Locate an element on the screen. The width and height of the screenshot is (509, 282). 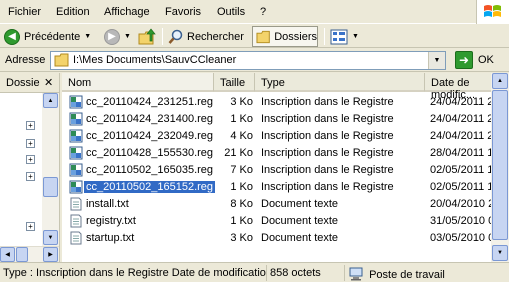
file-name: startup.txt is located at coordinates (110, 238).